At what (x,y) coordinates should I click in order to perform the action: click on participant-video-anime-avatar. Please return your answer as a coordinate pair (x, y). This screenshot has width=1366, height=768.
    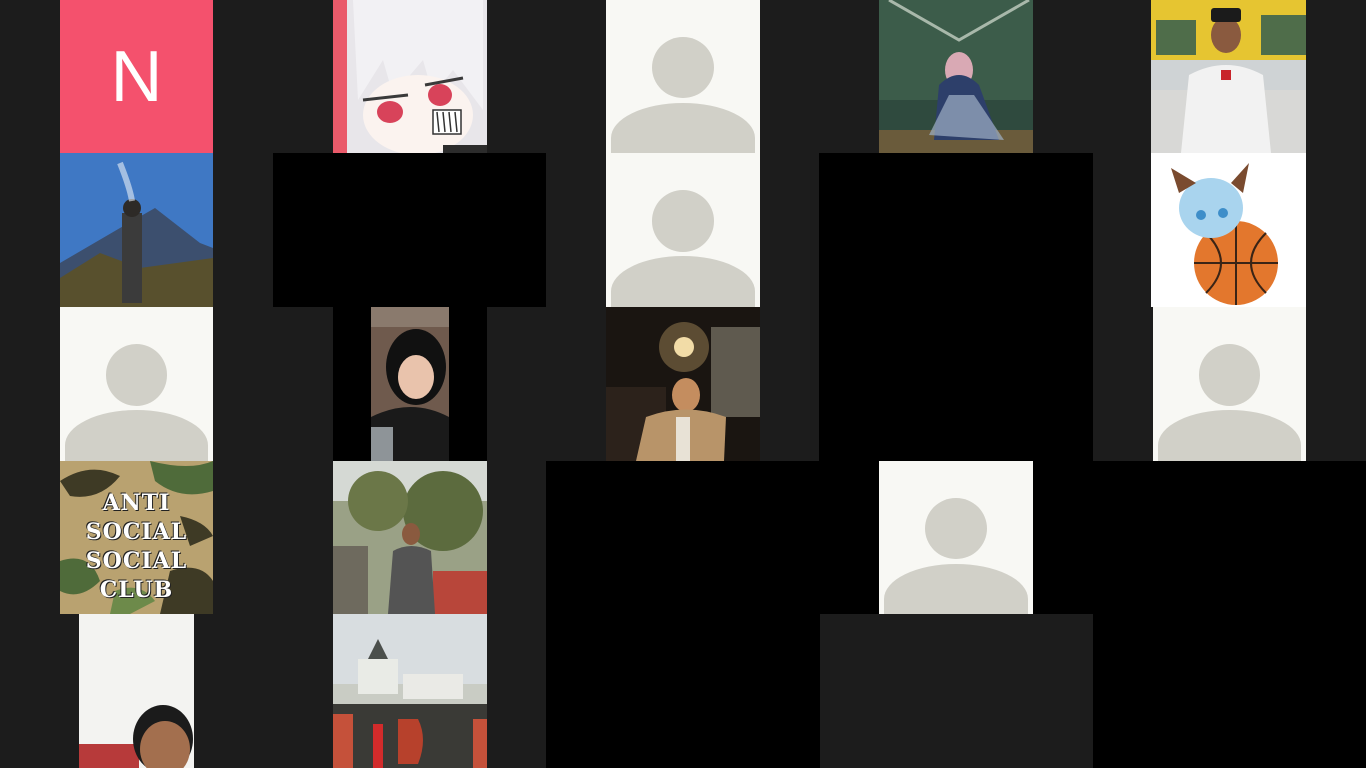
    Looking at the image, I should click on (410, 76).